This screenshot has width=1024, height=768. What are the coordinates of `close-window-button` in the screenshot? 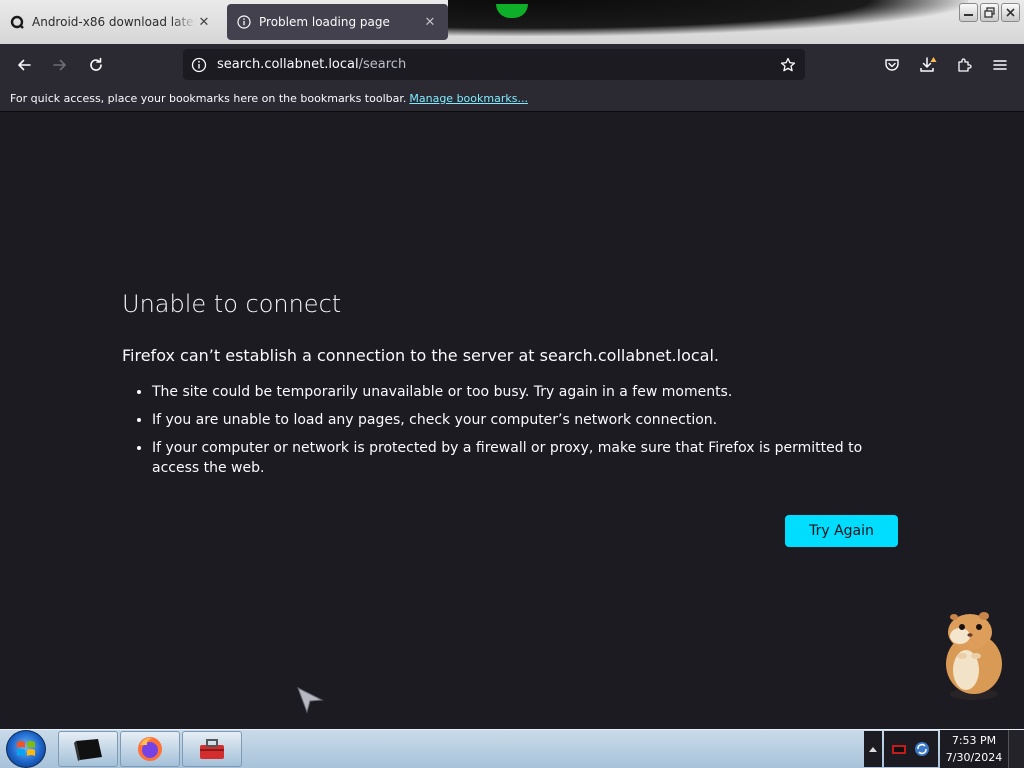 It's located at (1010, 12).